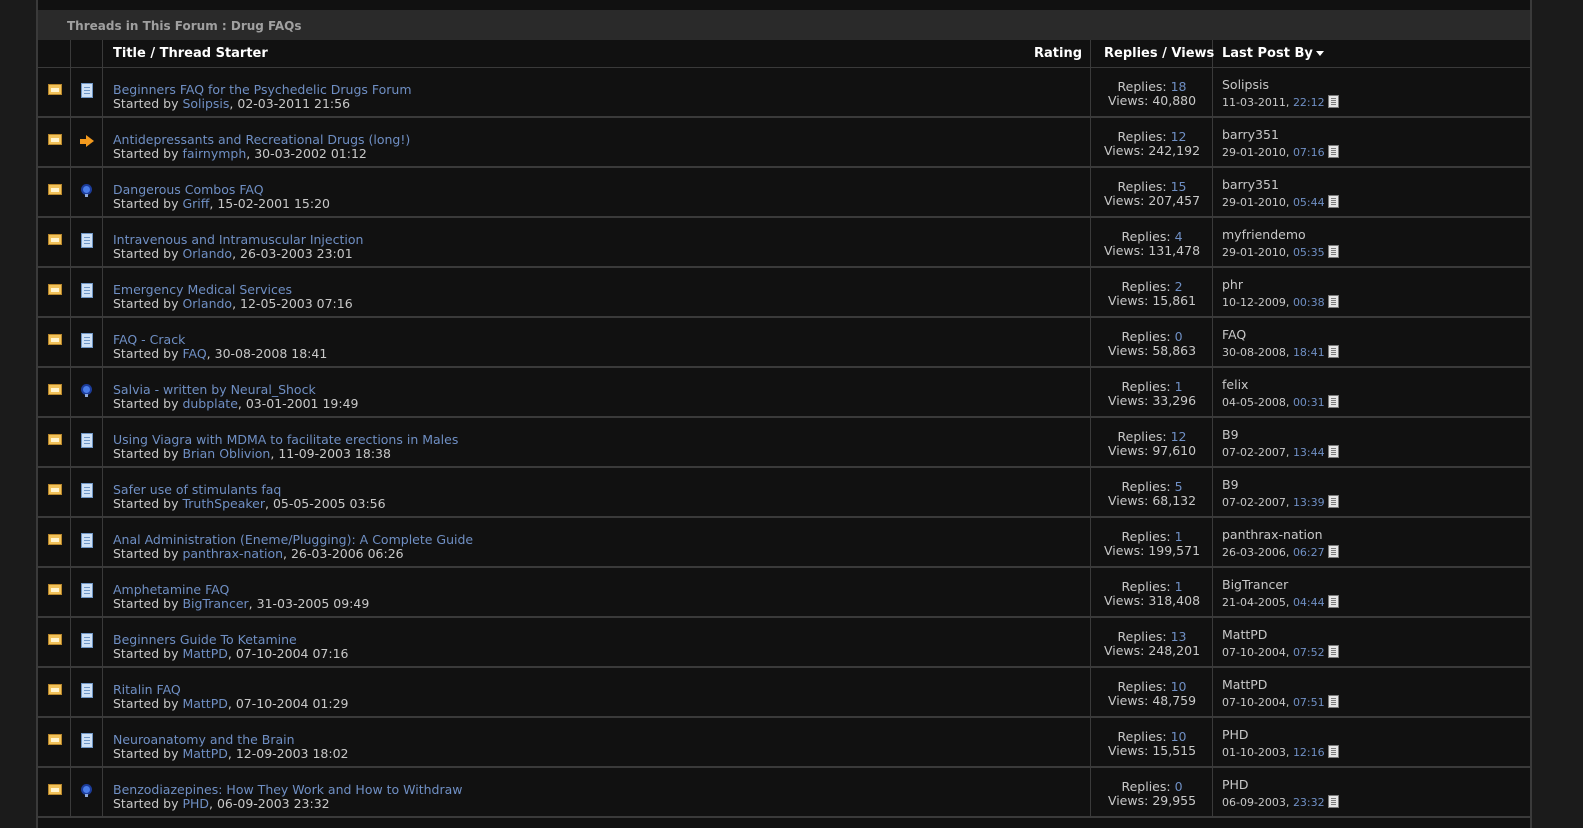 The width and height of the screenshot is (1583, 828). I want to click on thread-status-icon, so click(55, 589).